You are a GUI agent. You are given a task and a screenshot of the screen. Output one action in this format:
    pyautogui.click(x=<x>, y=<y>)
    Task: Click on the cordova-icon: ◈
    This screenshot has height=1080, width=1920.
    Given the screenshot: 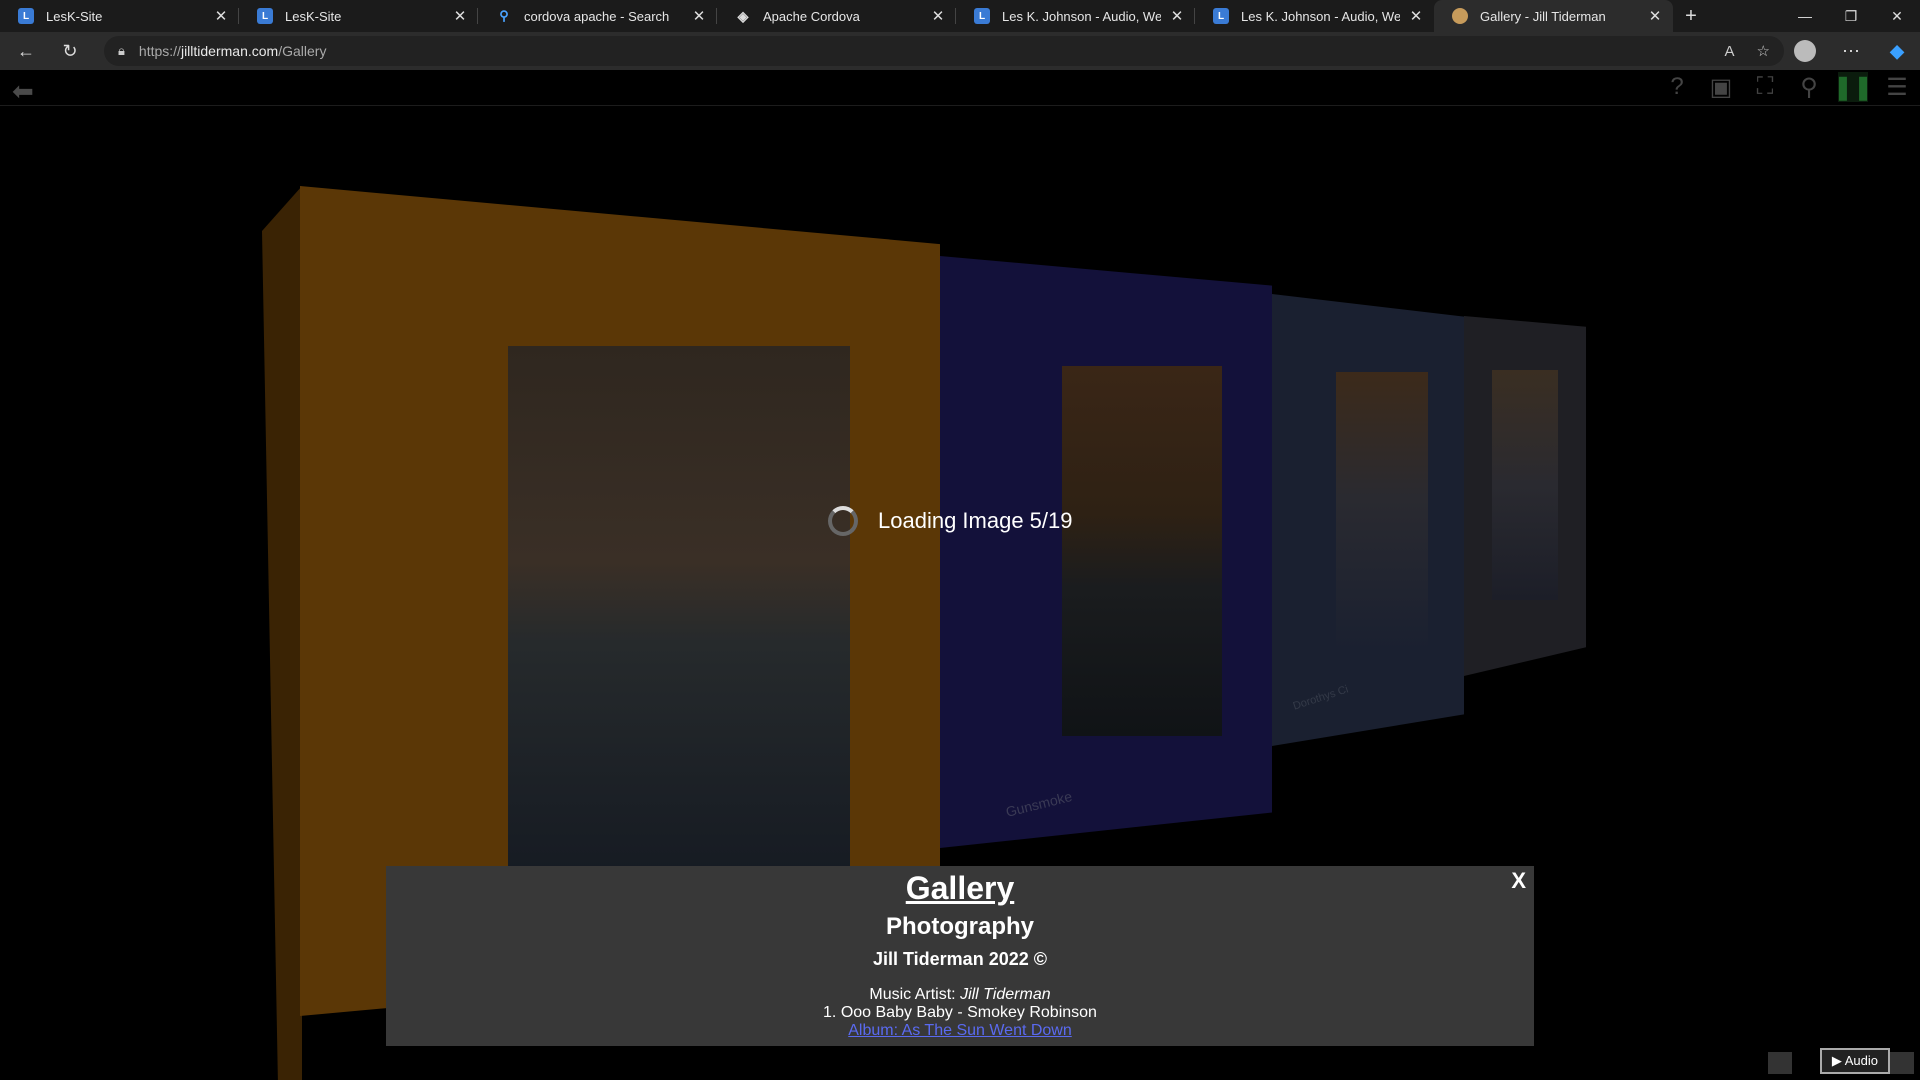 What is the action you would take?
    pyautogui.click(x=743, y=15)
    